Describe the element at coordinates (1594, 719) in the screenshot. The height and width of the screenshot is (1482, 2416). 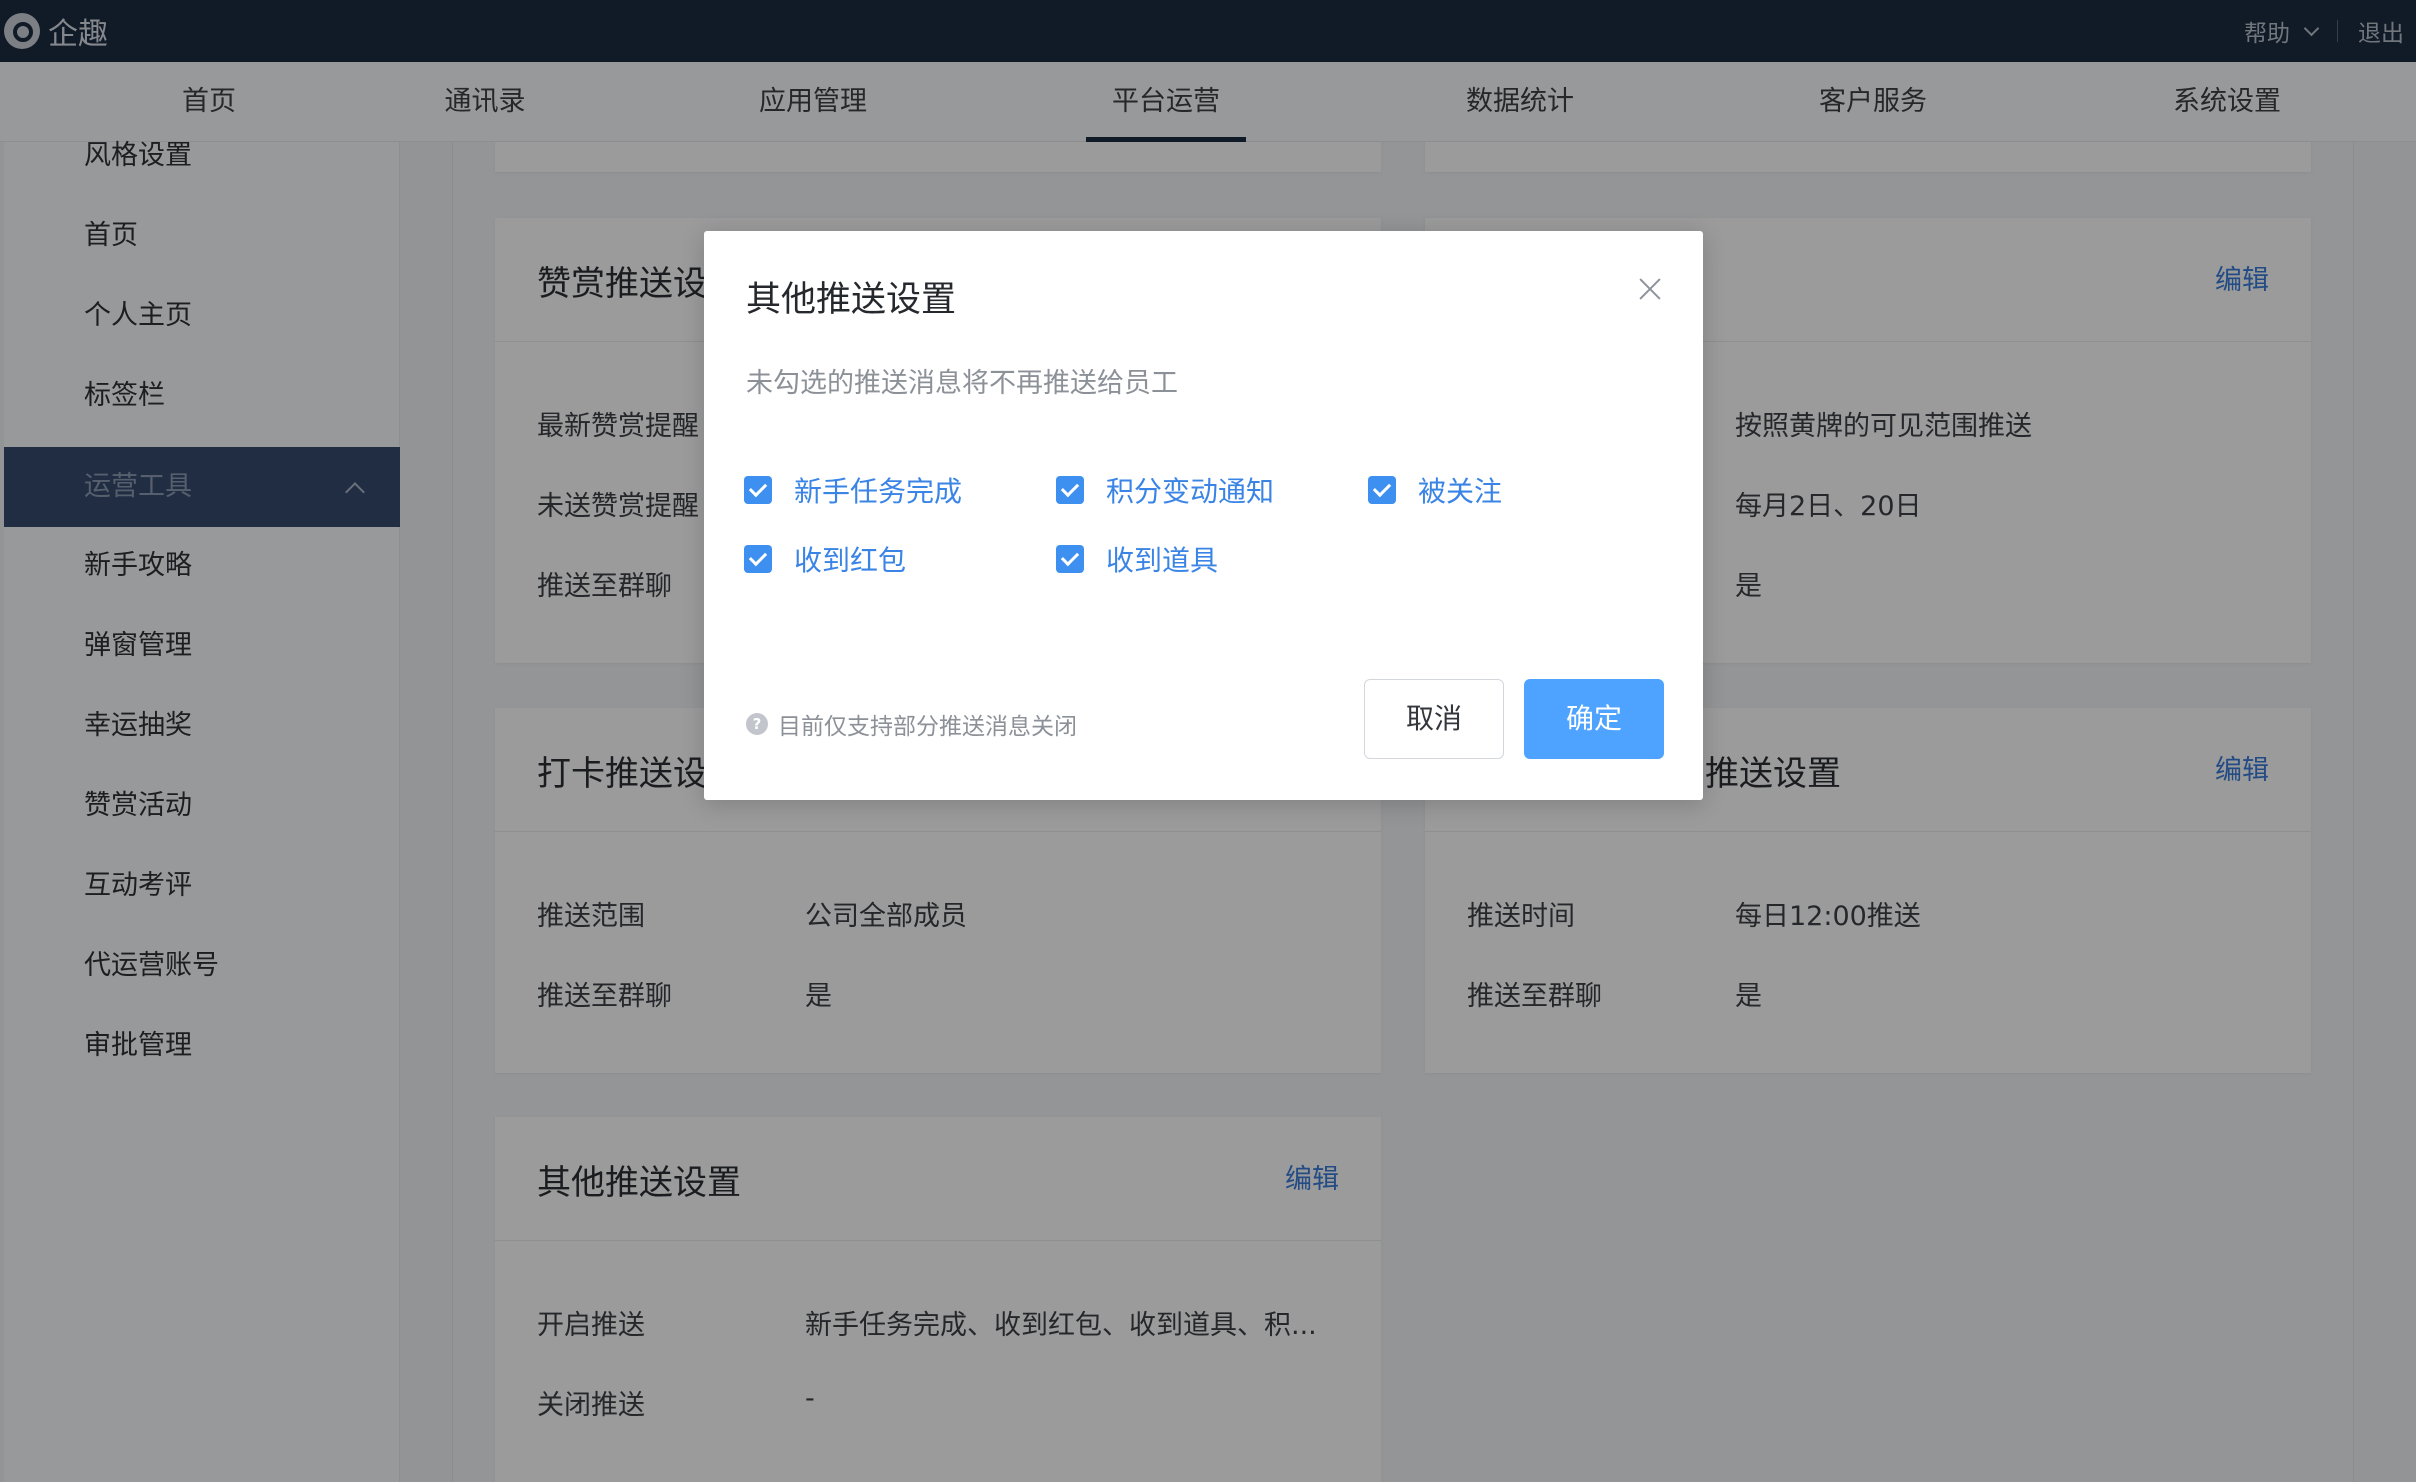
I see `confirm-button: 确定` at that location.